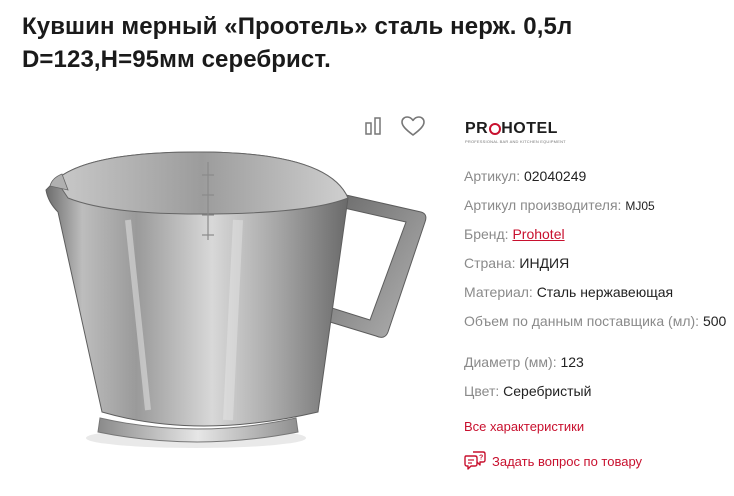 This screenshot has height=496, width=734. What do you see at coordinates (605, 292) in the screenshot?
I see `spec-value: Сталь нержавеющая` at bounding box center [605, 292].